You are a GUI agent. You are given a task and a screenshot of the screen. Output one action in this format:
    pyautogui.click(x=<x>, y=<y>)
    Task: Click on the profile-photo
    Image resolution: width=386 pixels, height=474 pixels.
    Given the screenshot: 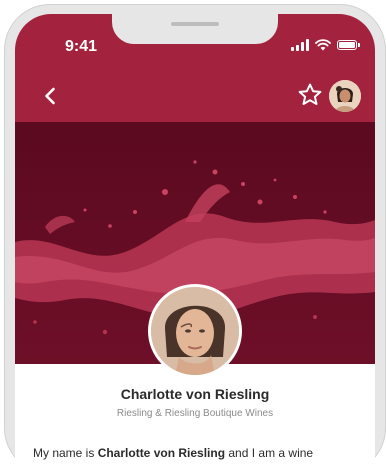 What is the action you would take?
    pyautogui.click(x=195, y=331)
    